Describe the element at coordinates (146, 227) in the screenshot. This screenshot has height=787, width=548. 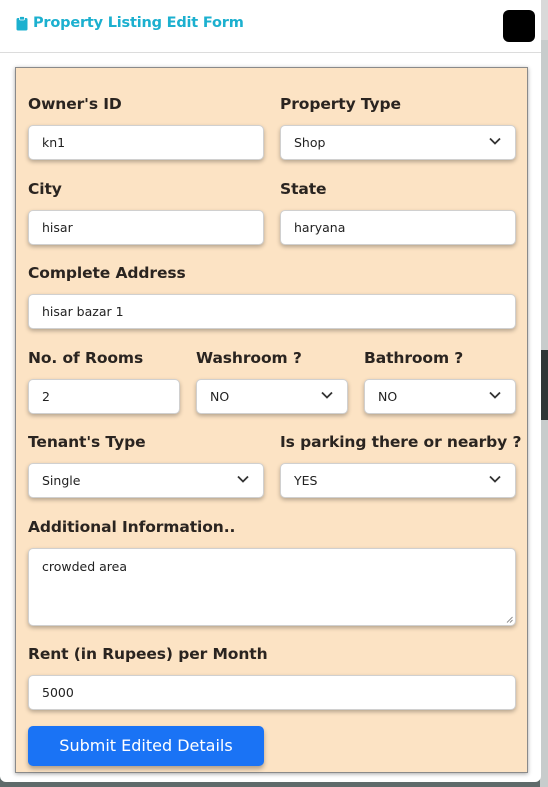
I see `city-input: hisar` at that location.